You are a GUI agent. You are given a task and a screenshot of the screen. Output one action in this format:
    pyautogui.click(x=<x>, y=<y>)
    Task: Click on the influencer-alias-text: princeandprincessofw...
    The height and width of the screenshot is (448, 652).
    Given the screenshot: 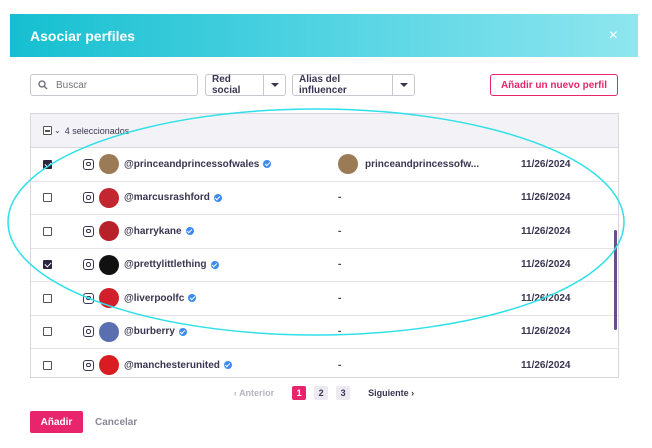 What is the action you would take?
    pyautogui.click(x=422, y=164)
    